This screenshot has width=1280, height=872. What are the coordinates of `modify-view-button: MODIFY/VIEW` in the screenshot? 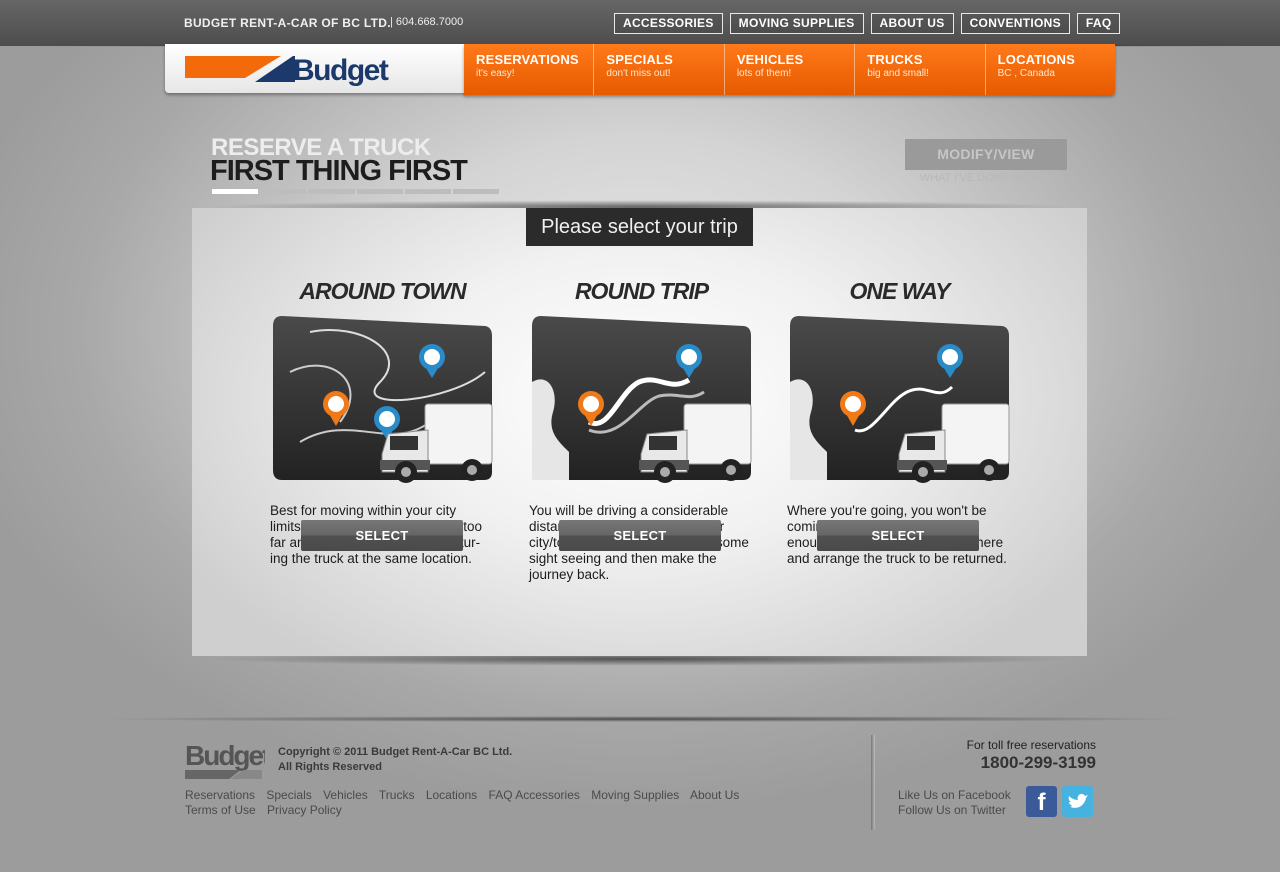 It's located at (986, 154).